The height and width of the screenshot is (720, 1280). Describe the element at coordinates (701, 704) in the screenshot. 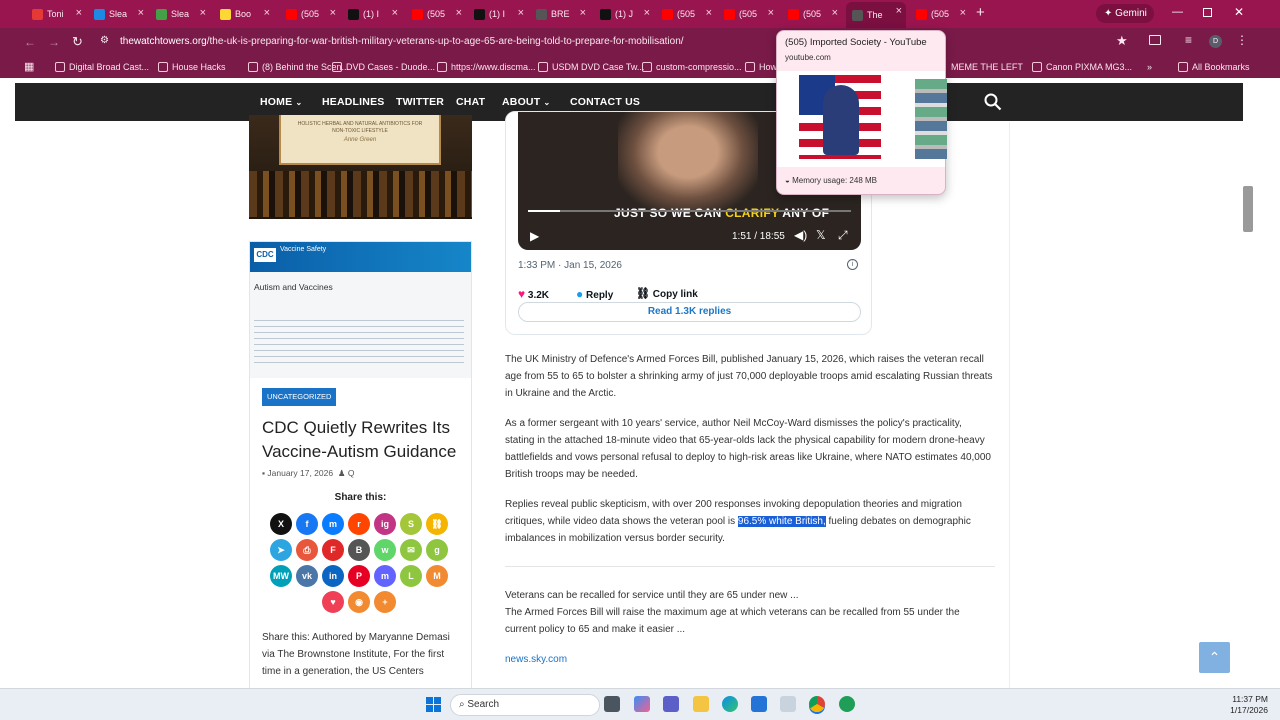

I see `file-explorer-icon` at that location.